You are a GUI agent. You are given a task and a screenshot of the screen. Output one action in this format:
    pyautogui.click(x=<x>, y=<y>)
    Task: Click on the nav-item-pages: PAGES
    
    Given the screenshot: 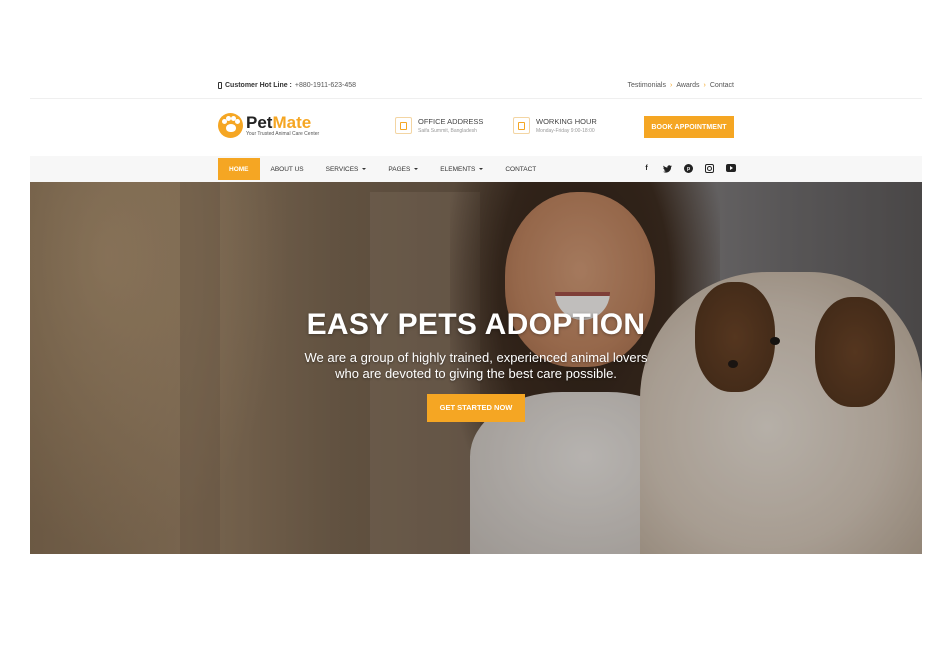 What is the action you would take?
    pyautogui.click(x=403, y=169)
    